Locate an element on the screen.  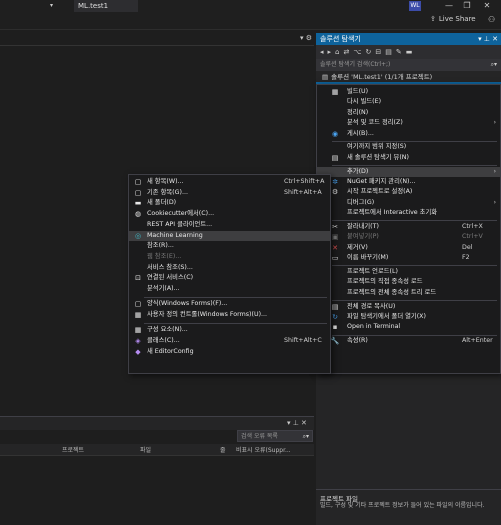
person-icon: ⚇ is located at coordinates (491, 19).